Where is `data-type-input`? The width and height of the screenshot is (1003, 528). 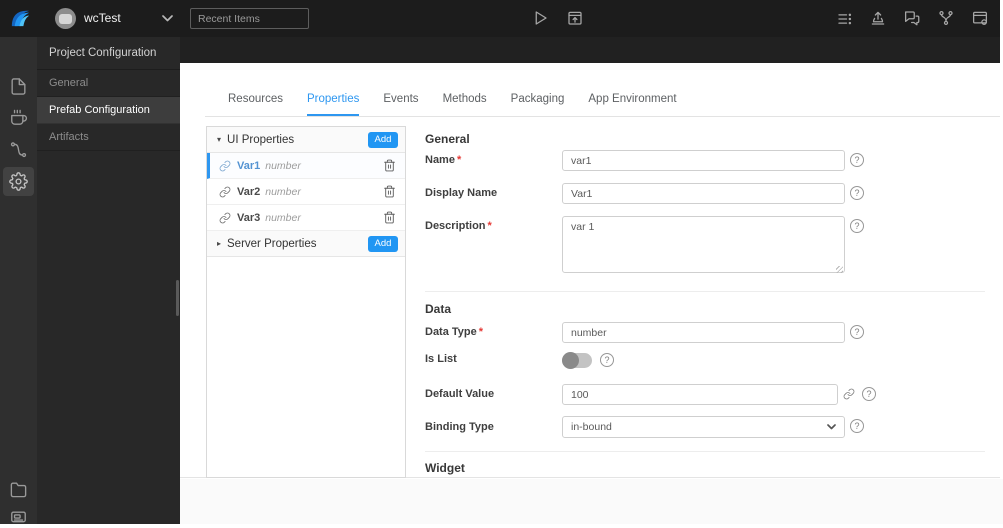
data-type-input is located at coordinates (703, 332).